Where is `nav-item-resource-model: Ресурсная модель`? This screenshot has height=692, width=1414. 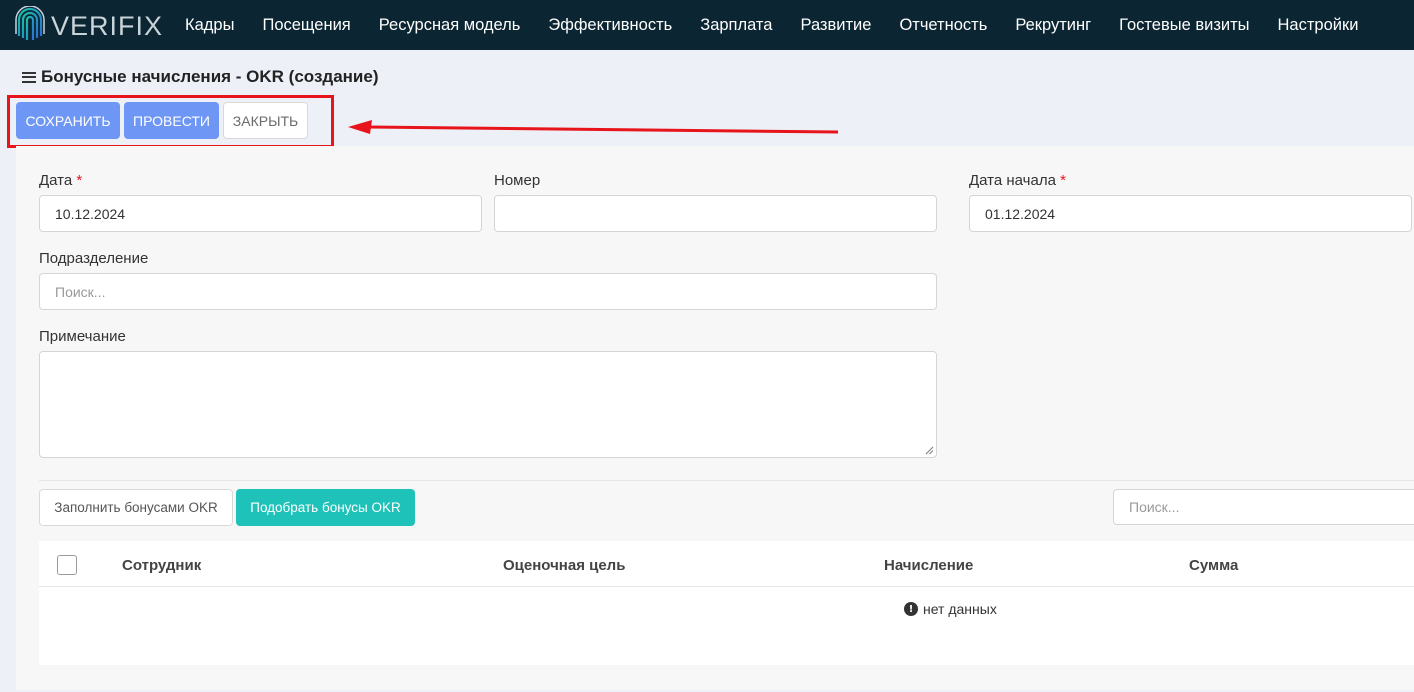
nav-item-resource-model: Ресурсная модель is located at coordinates (450, 25).